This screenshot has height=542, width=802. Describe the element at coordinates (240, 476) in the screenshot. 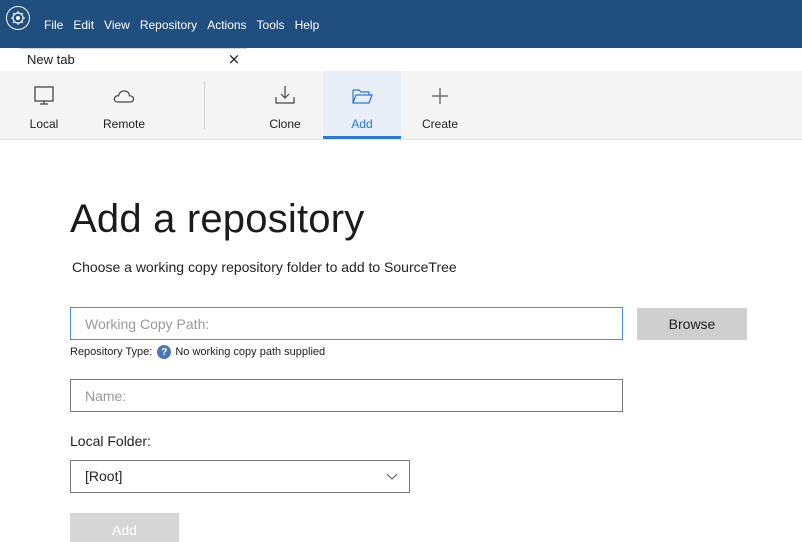

I see `local-folder-select: [Root]` at that location.